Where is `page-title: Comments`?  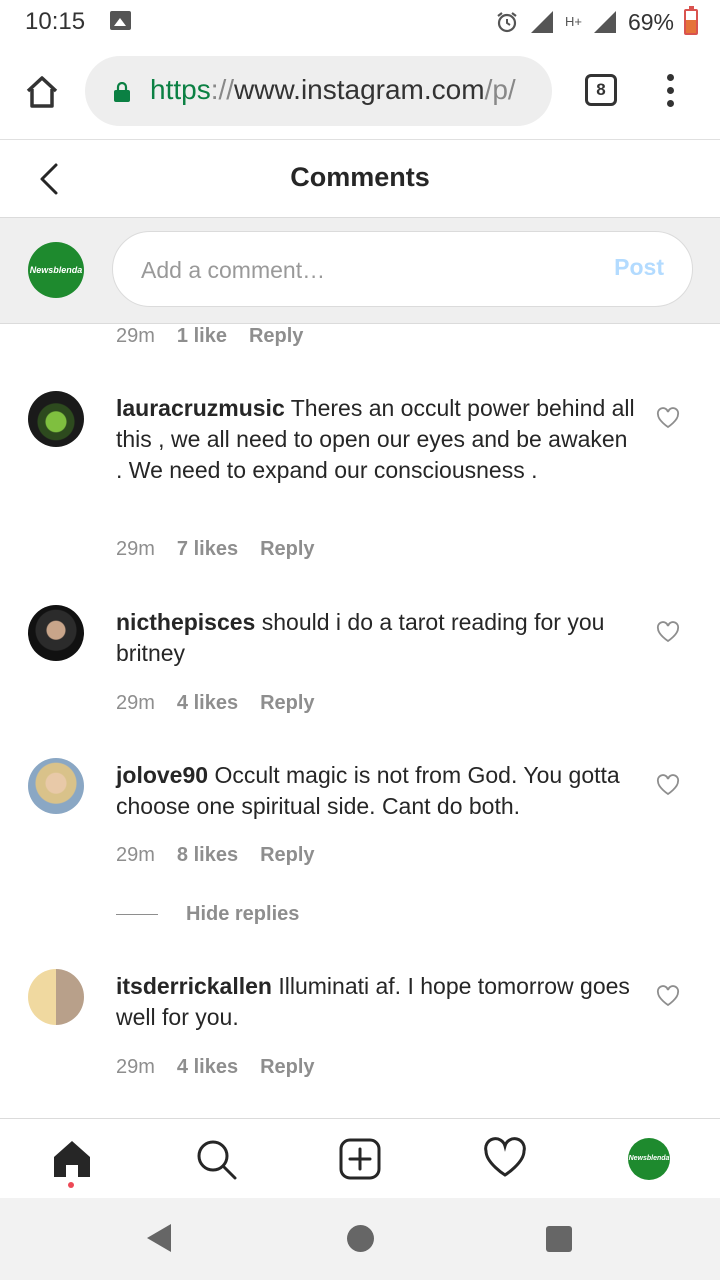 page-title: Comments is located at coordinates (360, 177).